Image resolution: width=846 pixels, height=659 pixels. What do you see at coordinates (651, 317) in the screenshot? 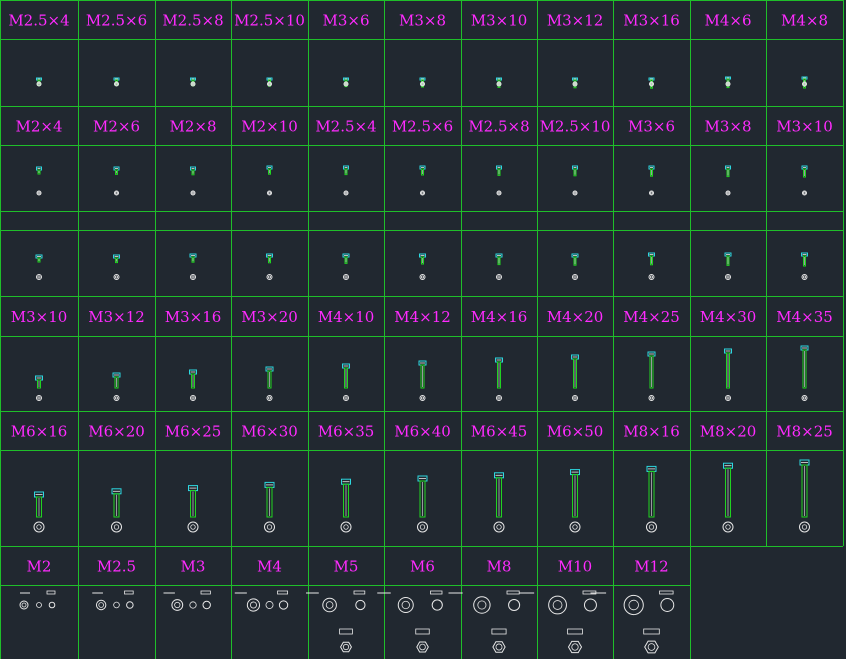
I see `size-label: M4×25` at bounding box center [651, 317].